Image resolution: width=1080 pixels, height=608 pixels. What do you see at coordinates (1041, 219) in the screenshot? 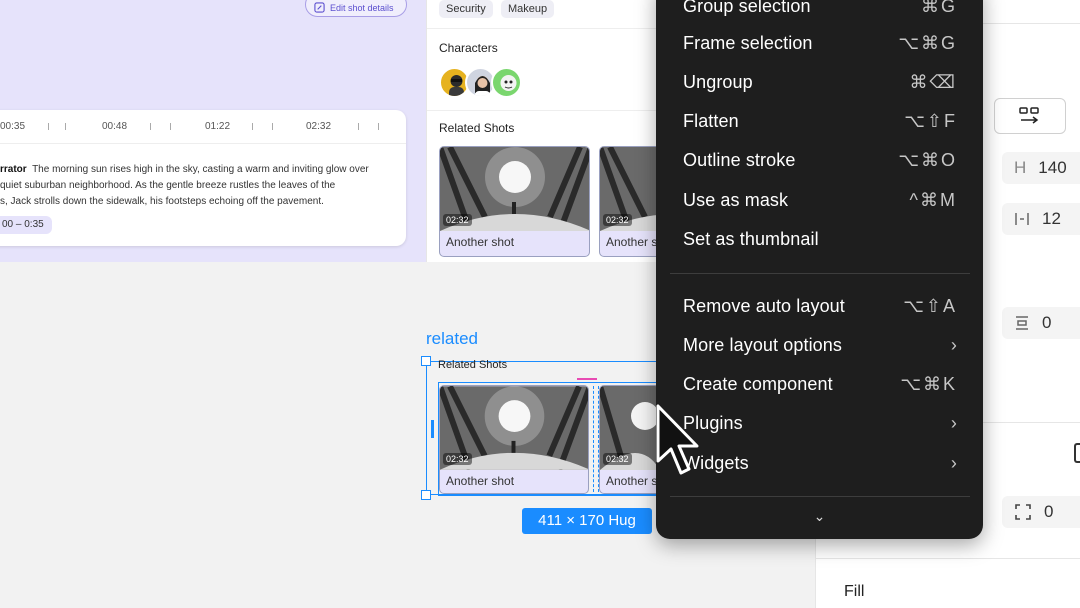
I see `gap-field: 12` at bounding box center [1041, 219].